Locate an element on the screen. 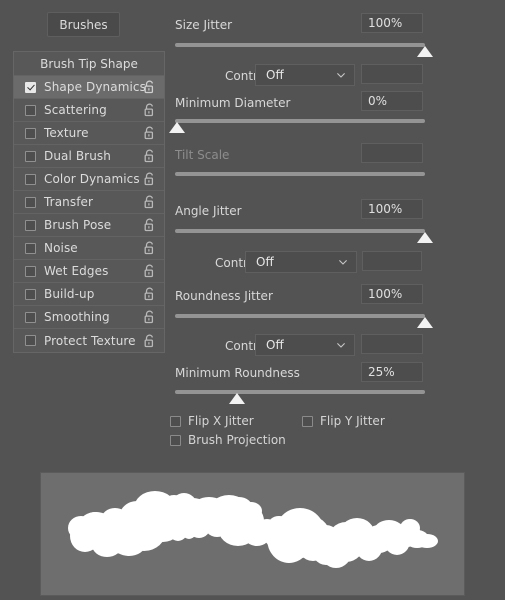  flip-y-jitter-row: Flip Y Jitter is located at coordinates (343, 421).